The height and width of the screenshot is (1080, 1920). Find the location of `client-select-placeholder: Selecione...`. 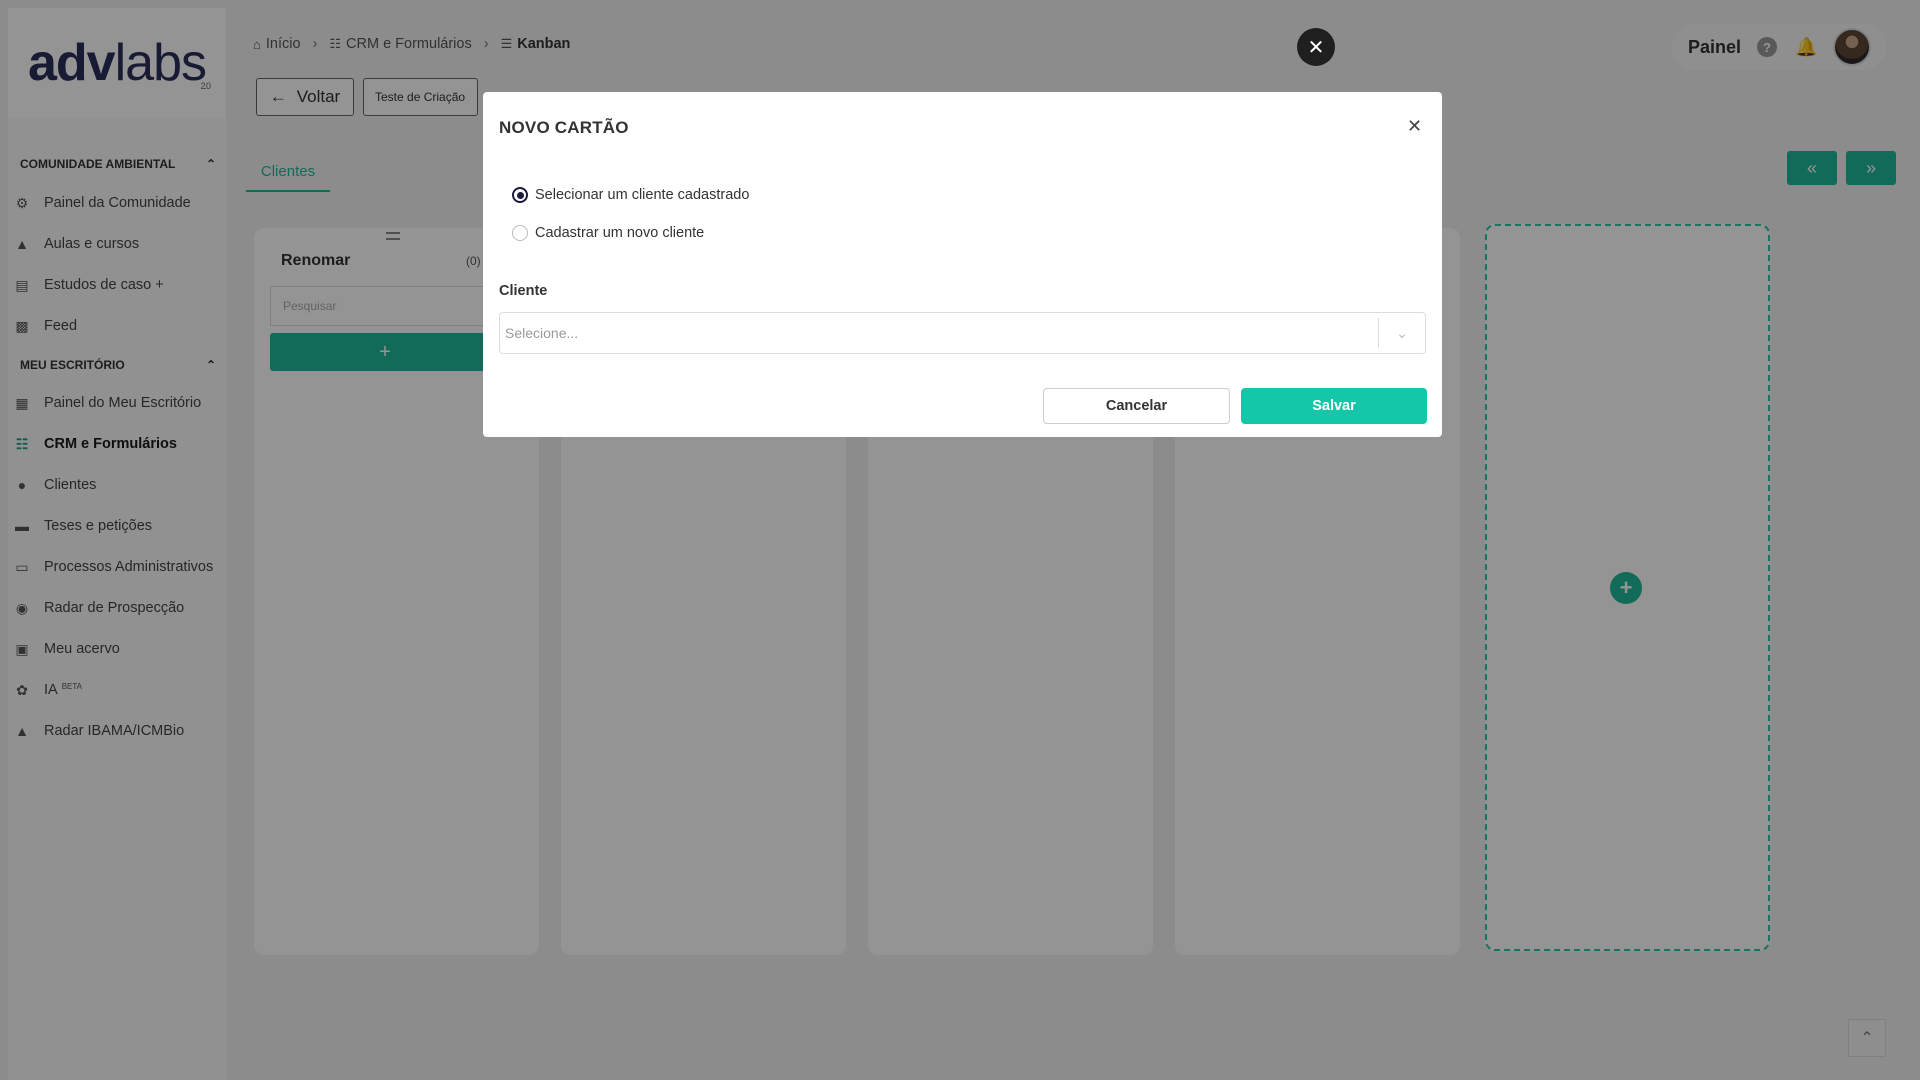

client-select-placeholder: Selecione... is located at coordinates (542, 333).